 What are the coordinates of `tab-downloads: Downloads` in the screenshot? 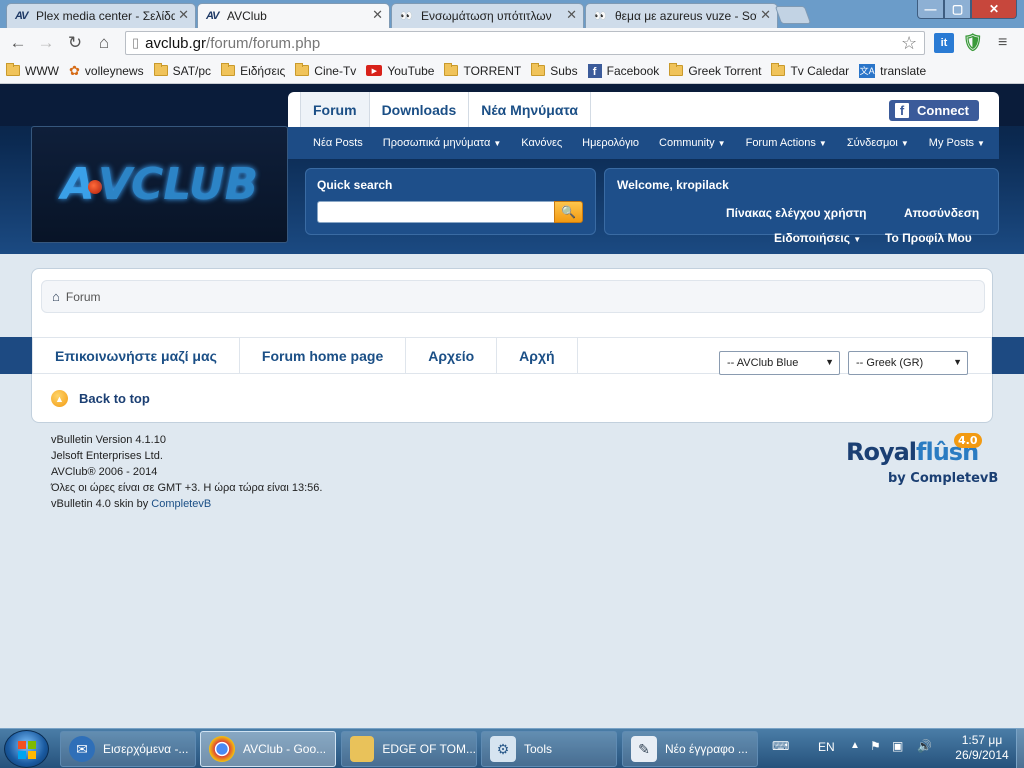 It's located at (420, 109).